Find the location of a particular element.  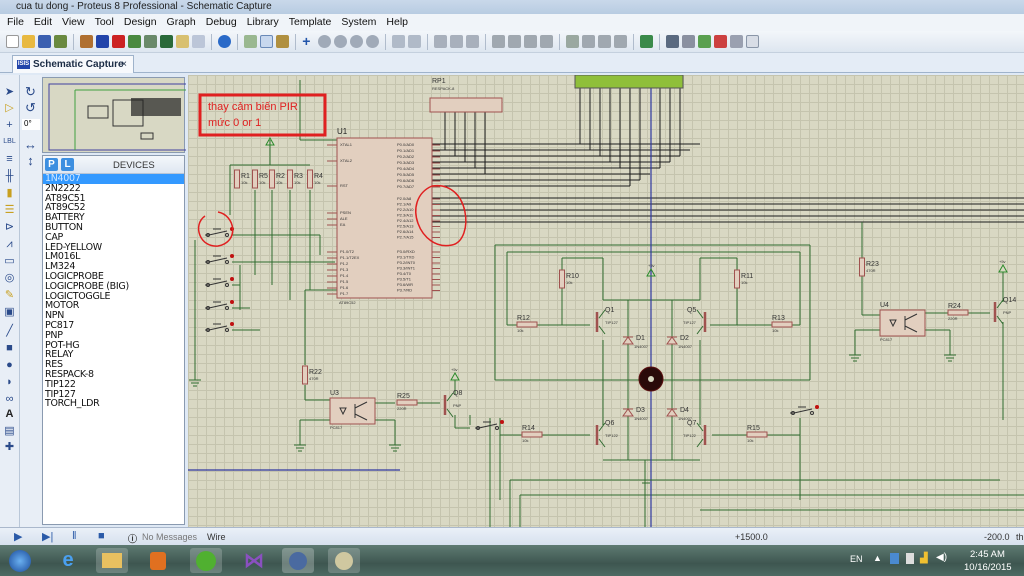

box-icon: ■ is located at coordinates (9, 348).